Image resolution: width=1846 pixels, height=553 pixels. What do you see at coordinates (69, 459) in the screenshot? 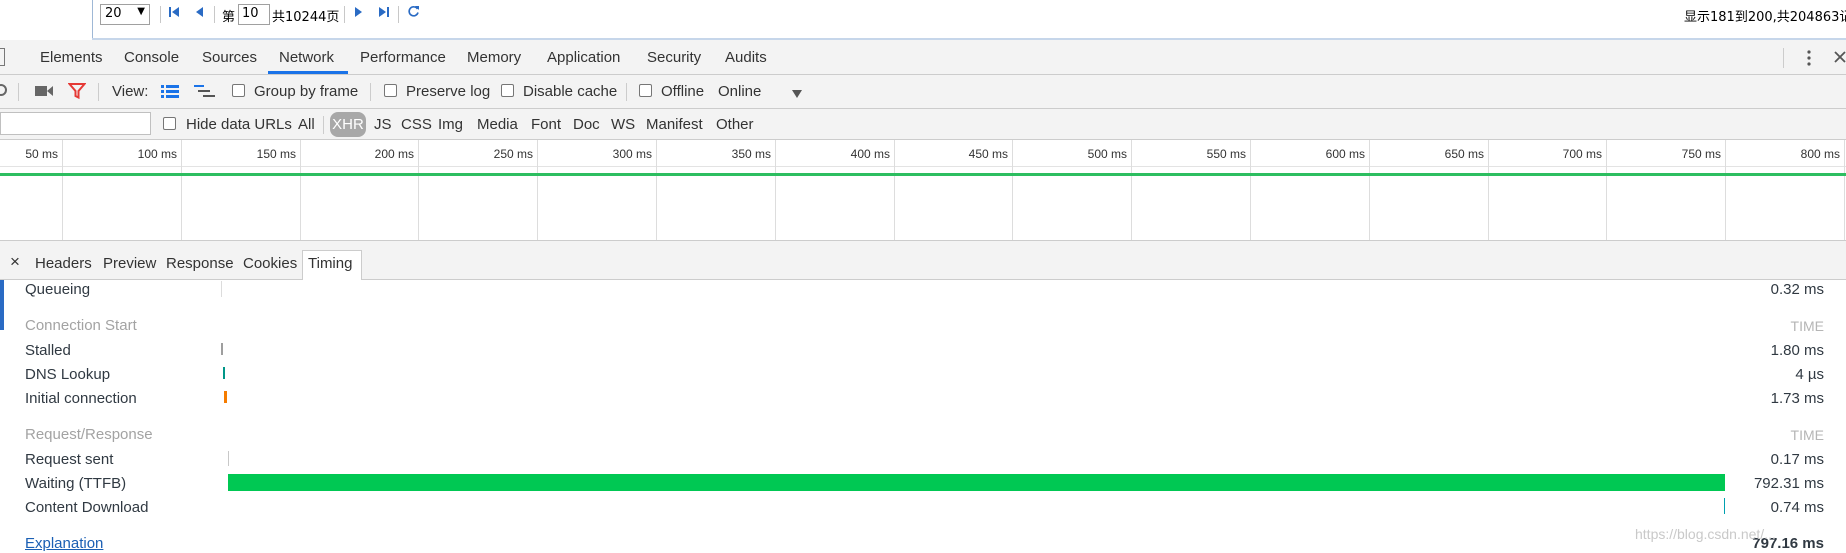
I see `request-sent-label: Request sent` at bounding box center [69, 459].